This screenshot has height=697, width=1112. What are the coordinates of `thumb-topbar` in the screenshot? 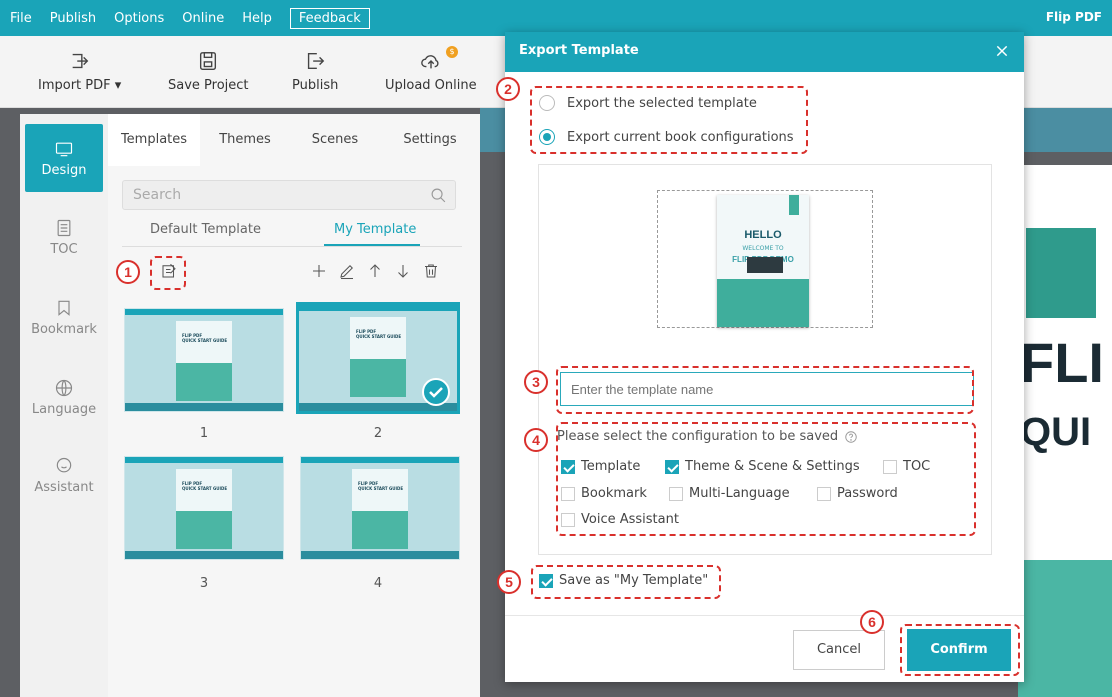 It's located at (204, 460).